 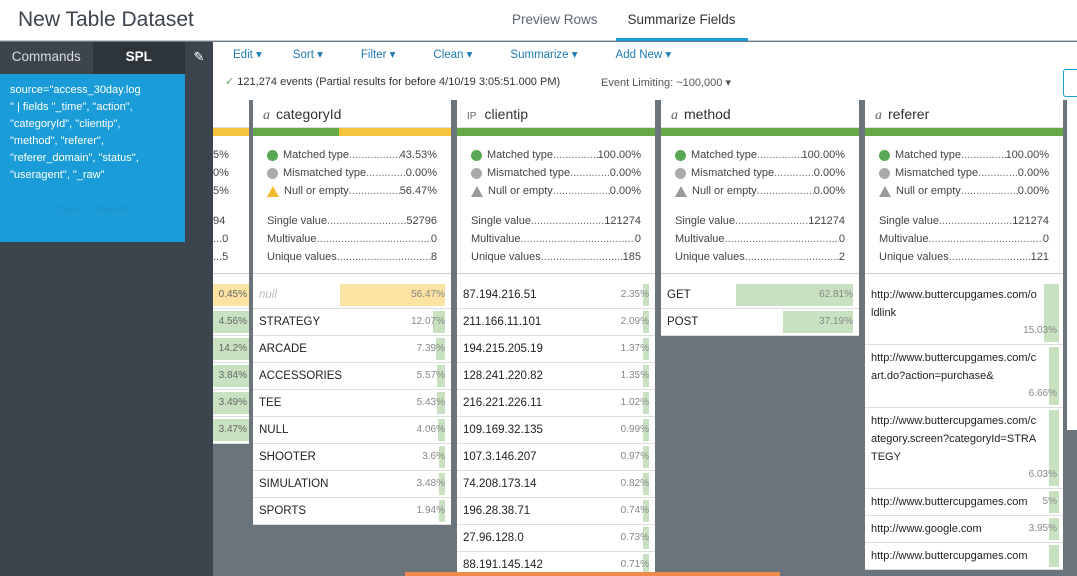 I want to click on column-header: a referer, so click(x=964, y=114).